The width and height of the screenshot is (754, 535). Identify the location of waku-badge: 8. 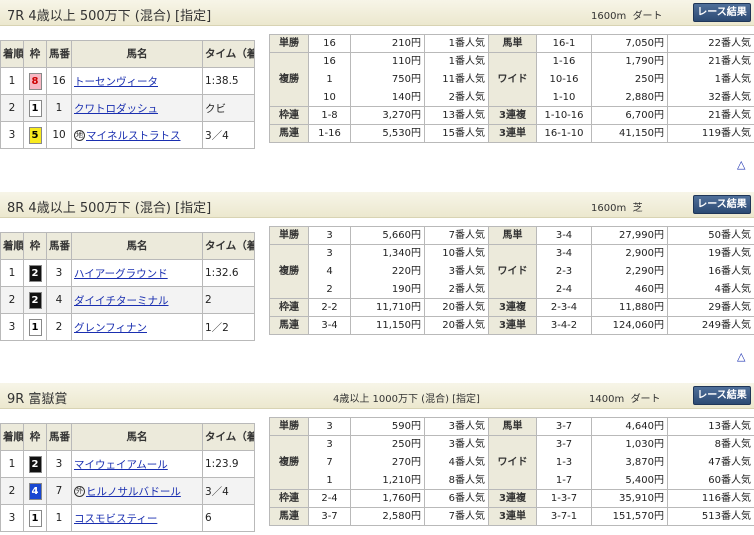
(35, 81).